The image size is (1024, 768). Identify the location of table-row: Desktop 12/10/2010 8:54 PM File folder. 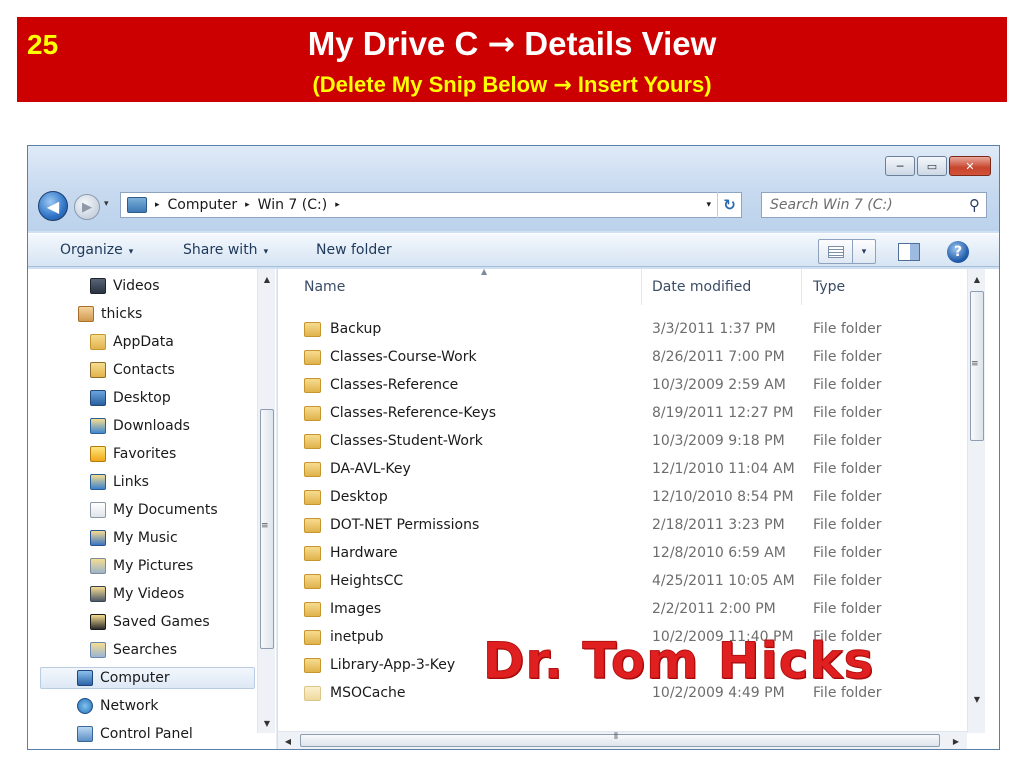
(623, 497).